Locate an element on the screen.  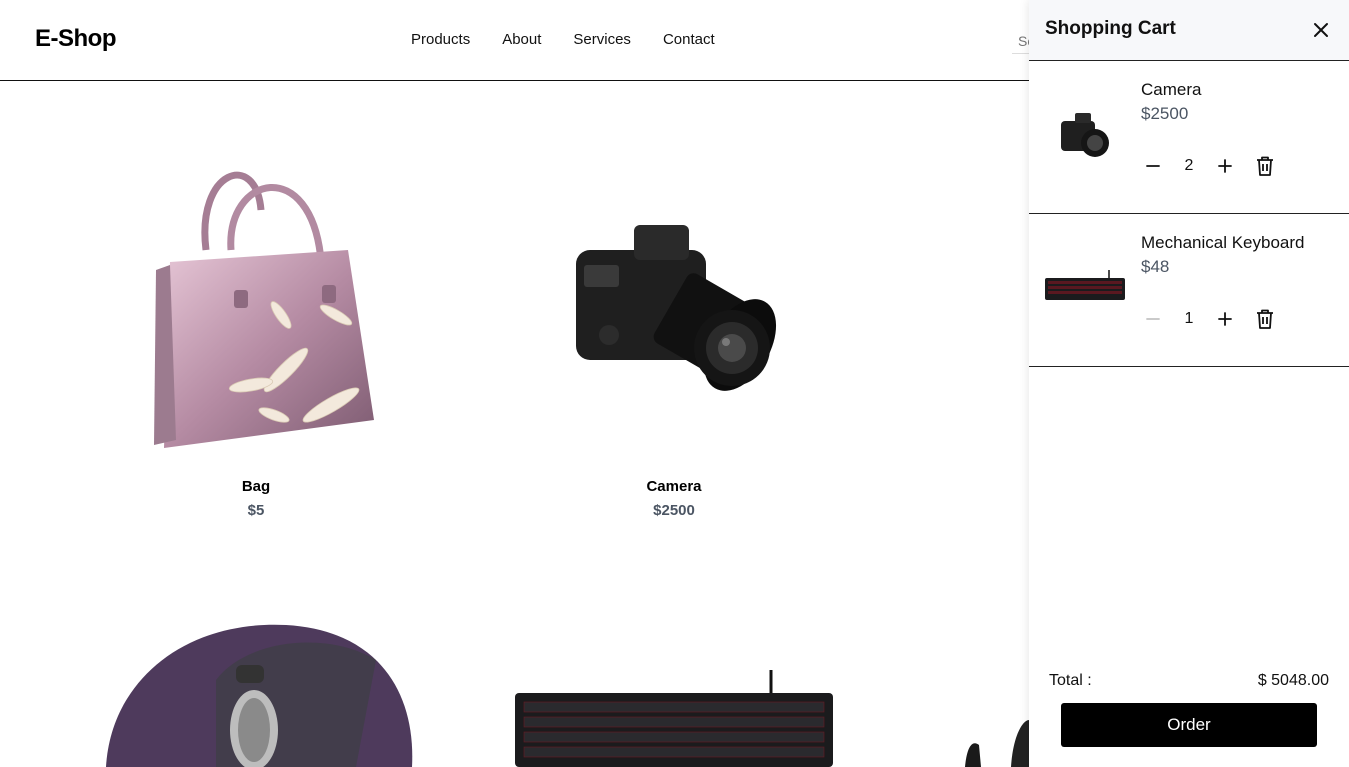
cart-item-name: Mechanical Keyboard is located at coordinates (1223, 242).